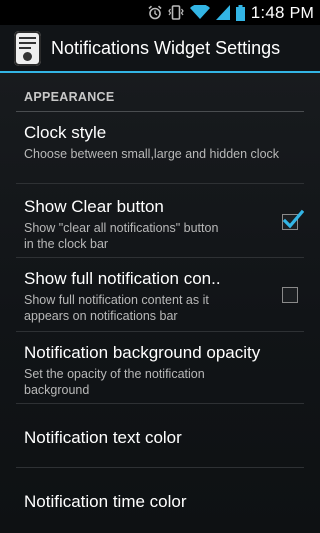  I want to click on pref-notification-time-color: Notification time color, so click(160, 500).